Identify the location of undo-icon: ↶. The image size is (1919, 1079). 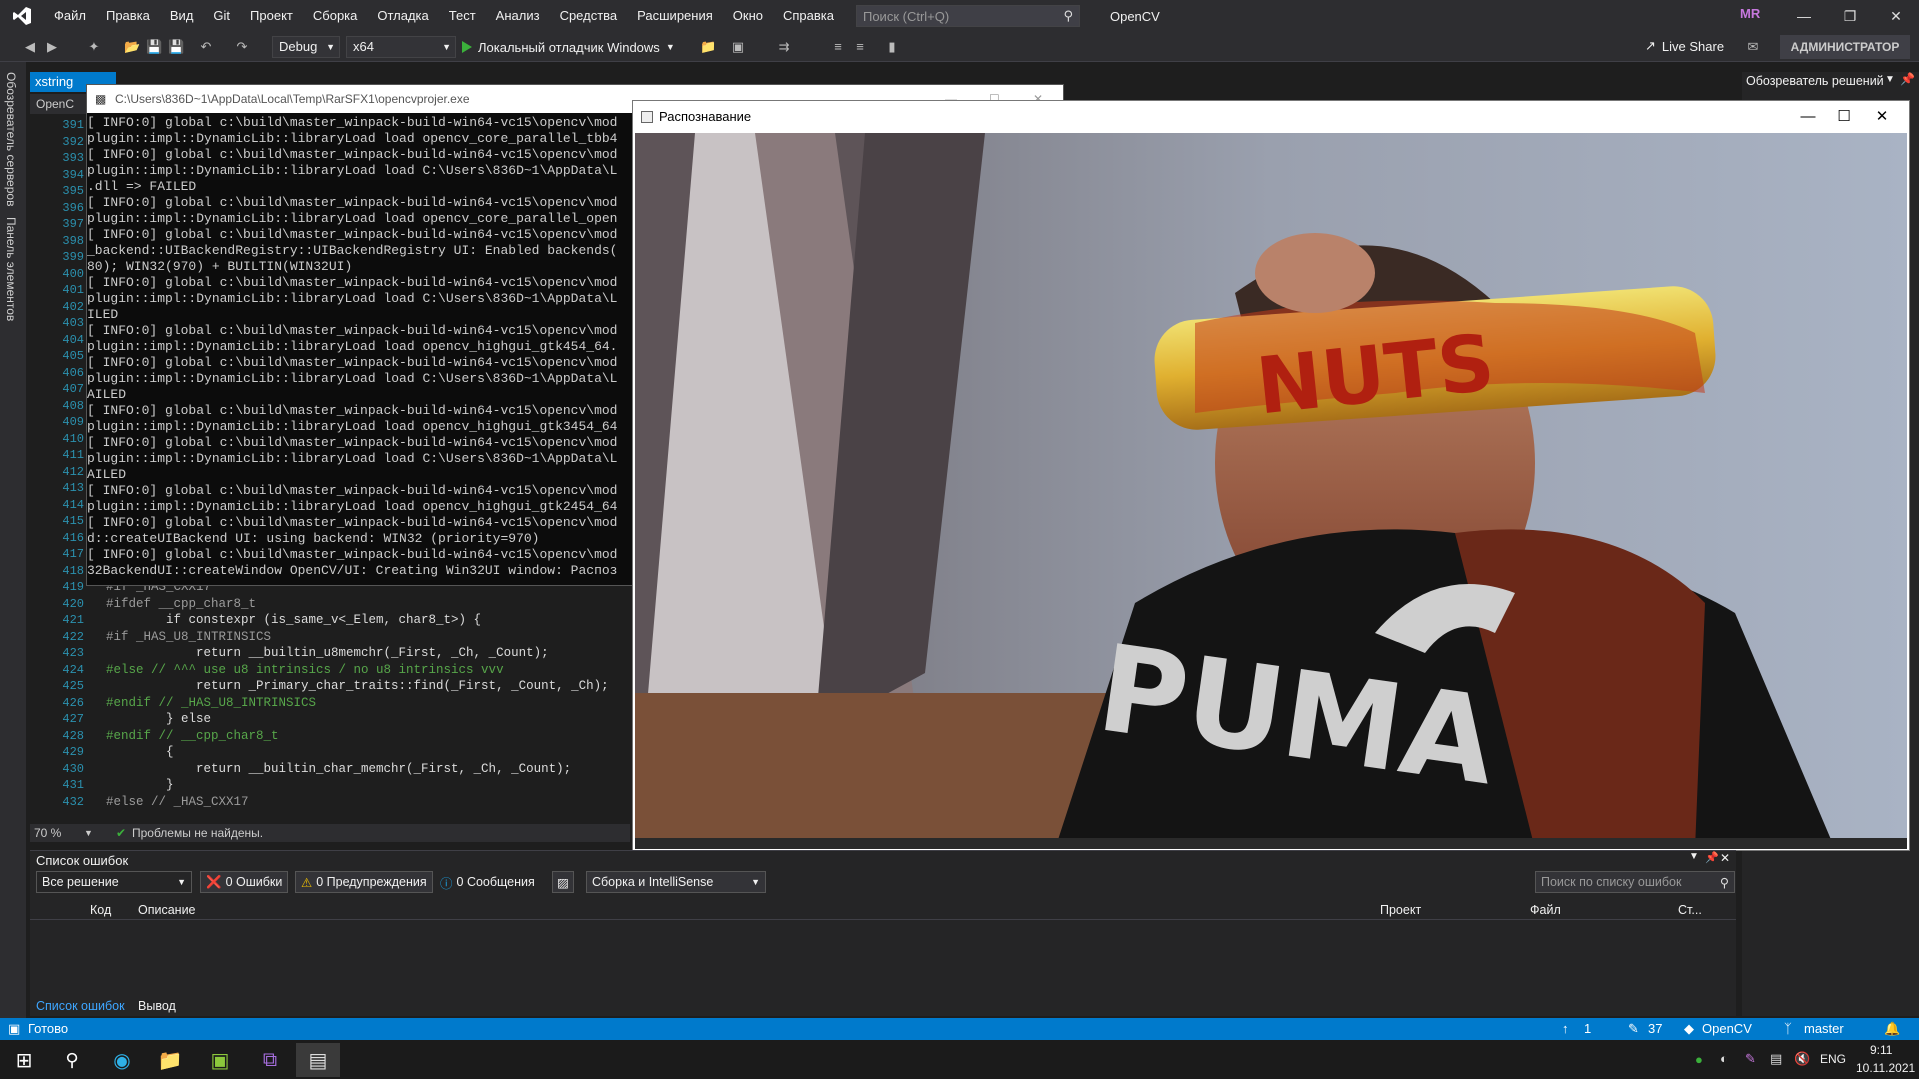
(206, 47).